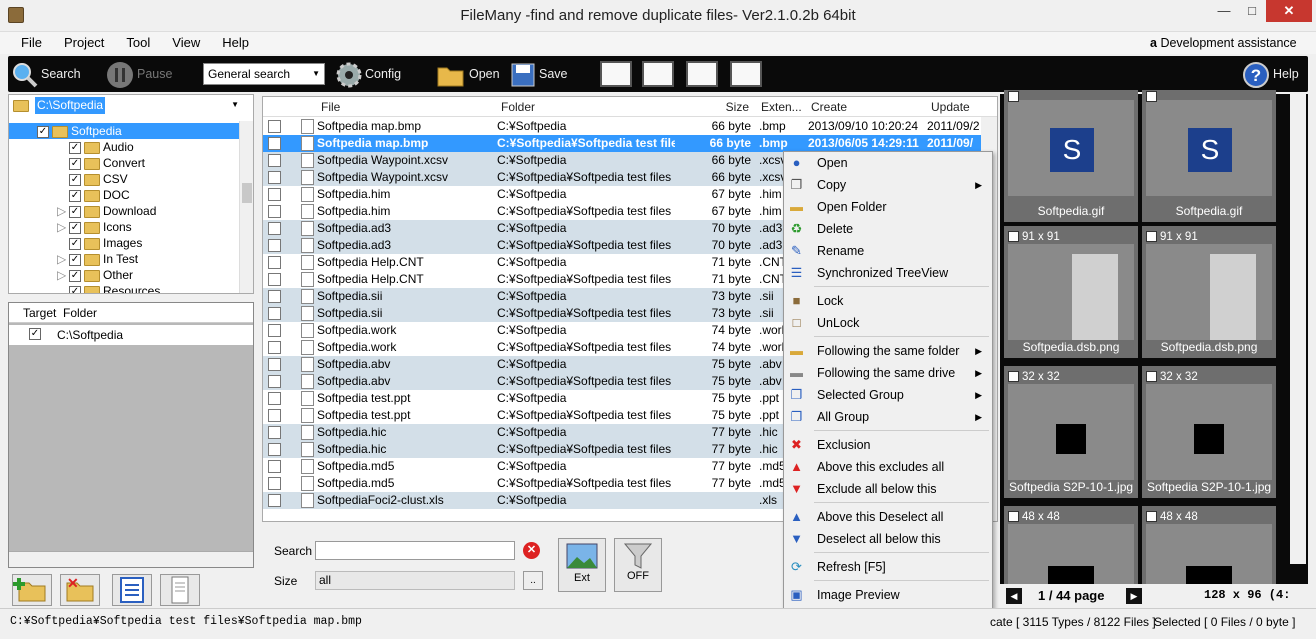  What do you see at coordinates (638, 565) in the screenshot?
I see `filter-off-button: OFF` at bounding box center [638, 565].